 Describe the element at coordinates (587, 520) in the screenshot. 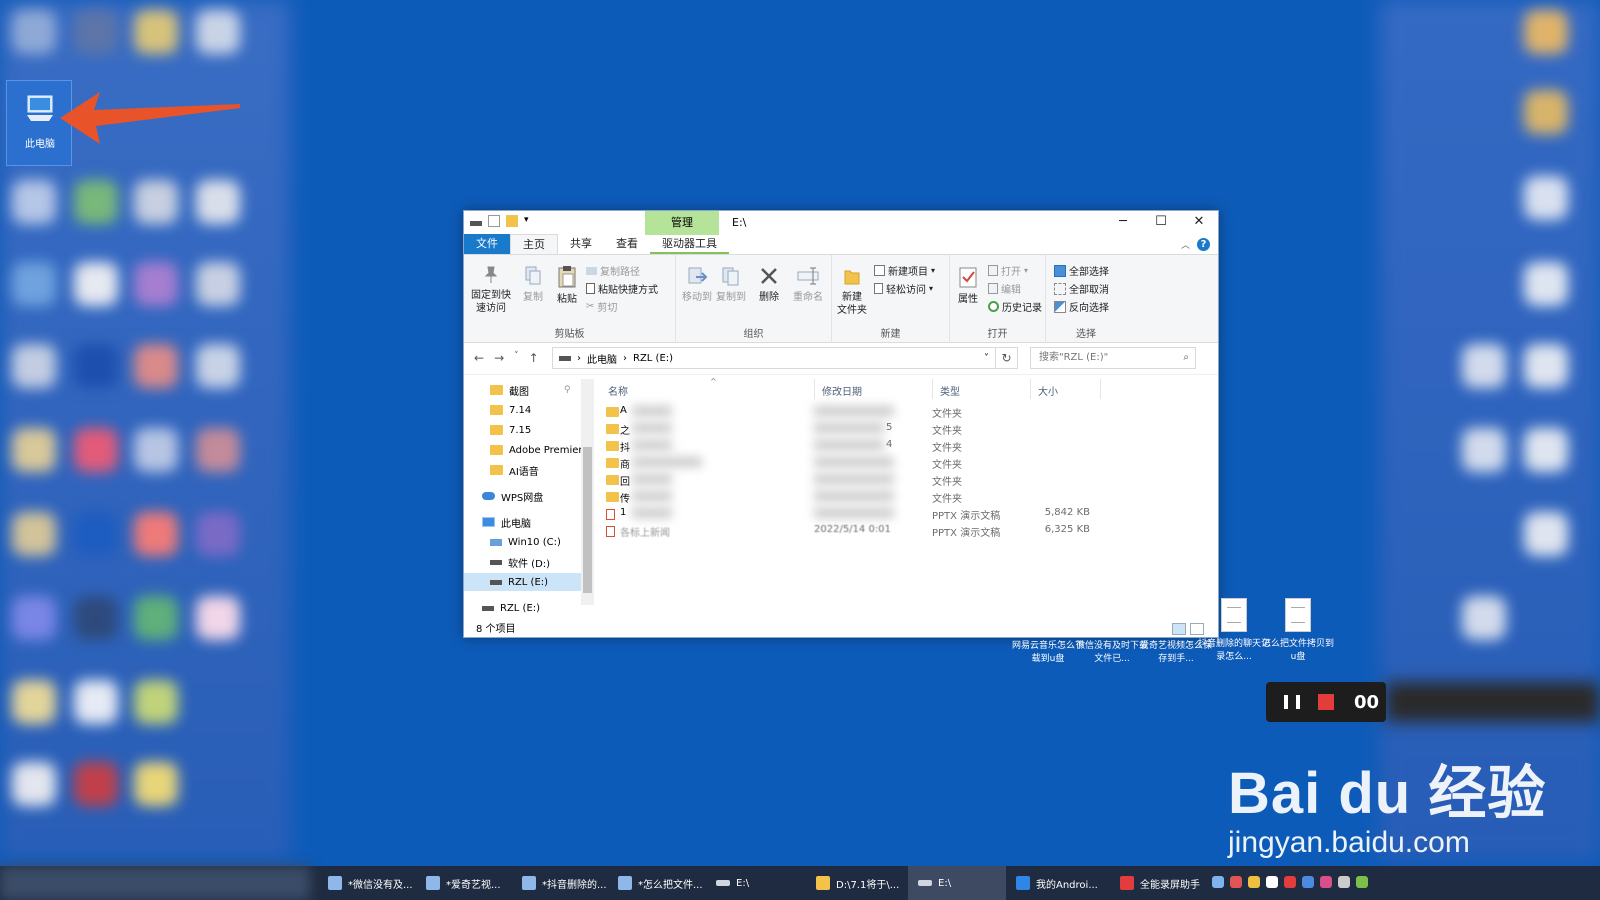

I see `scrollbar-thumb` at that location.